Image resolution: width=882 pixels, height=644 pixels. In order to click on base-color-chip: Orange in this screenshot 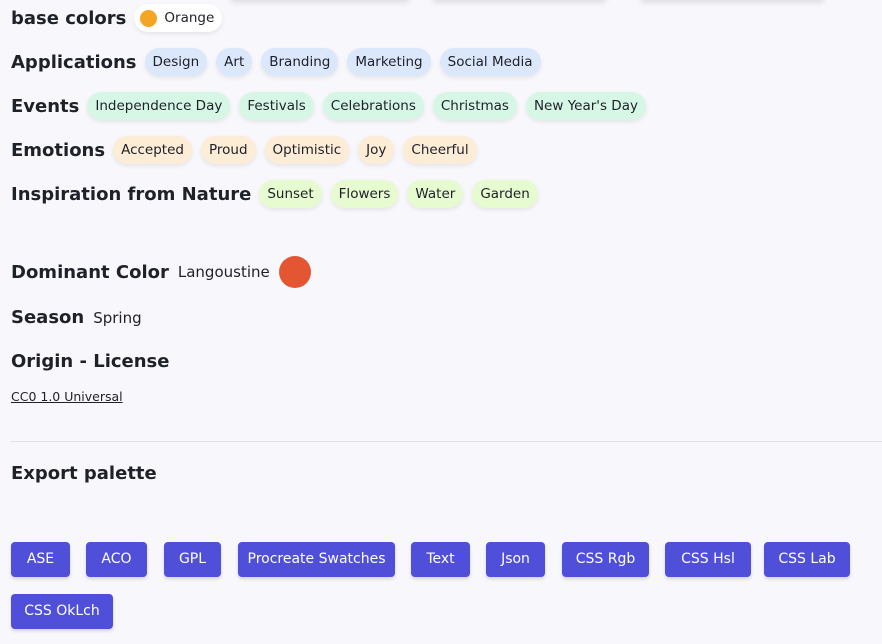, I will do `click(178, 18)`.